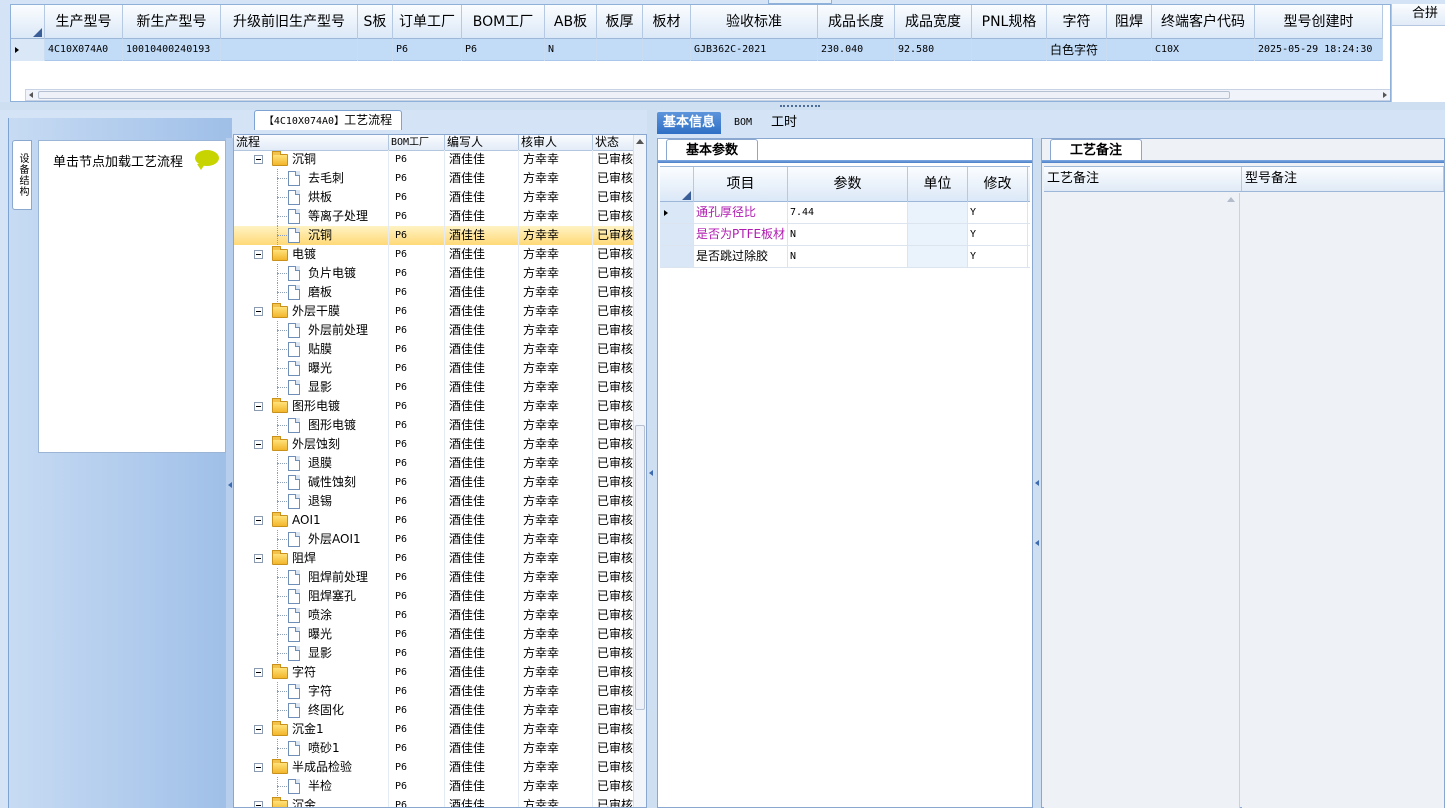  What do you see at coordinates (741, 234) in the screenshot?
I see `param-item: 是否为PTFE板材` at bounding box center [741, 234].